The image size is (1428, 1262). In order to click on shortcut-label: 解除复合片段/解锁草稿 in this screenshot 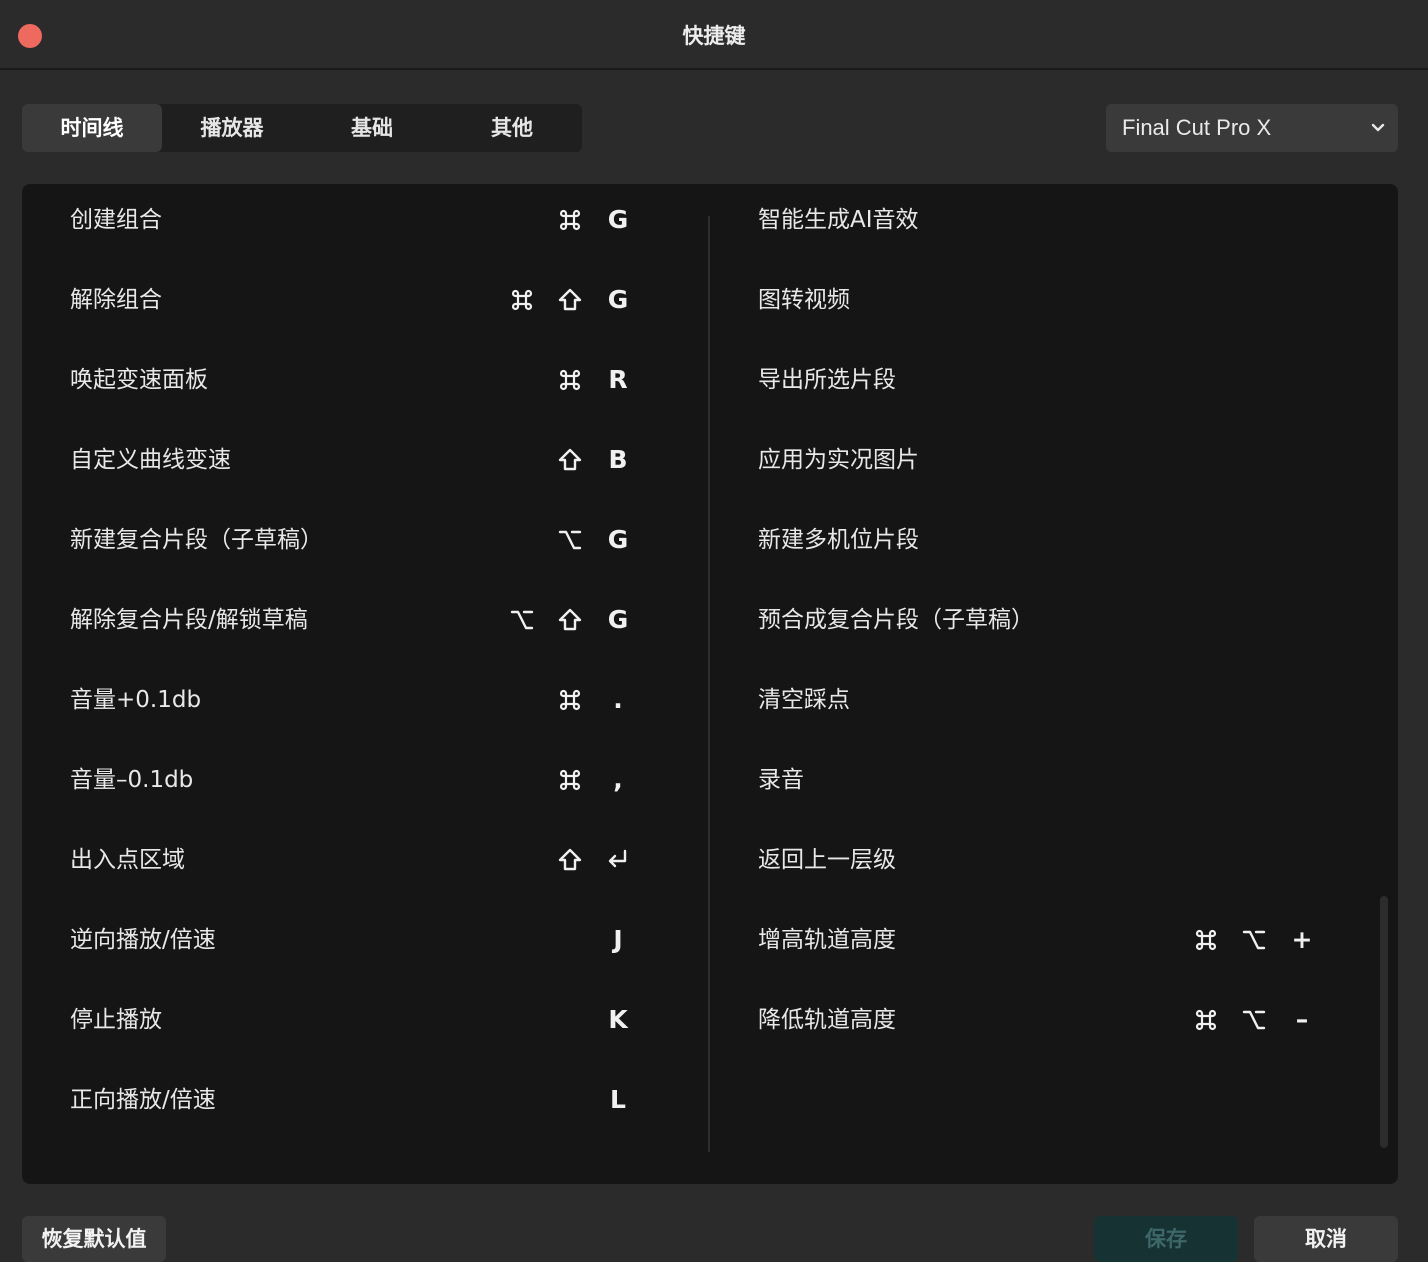, I will do `click(189, 620)`.